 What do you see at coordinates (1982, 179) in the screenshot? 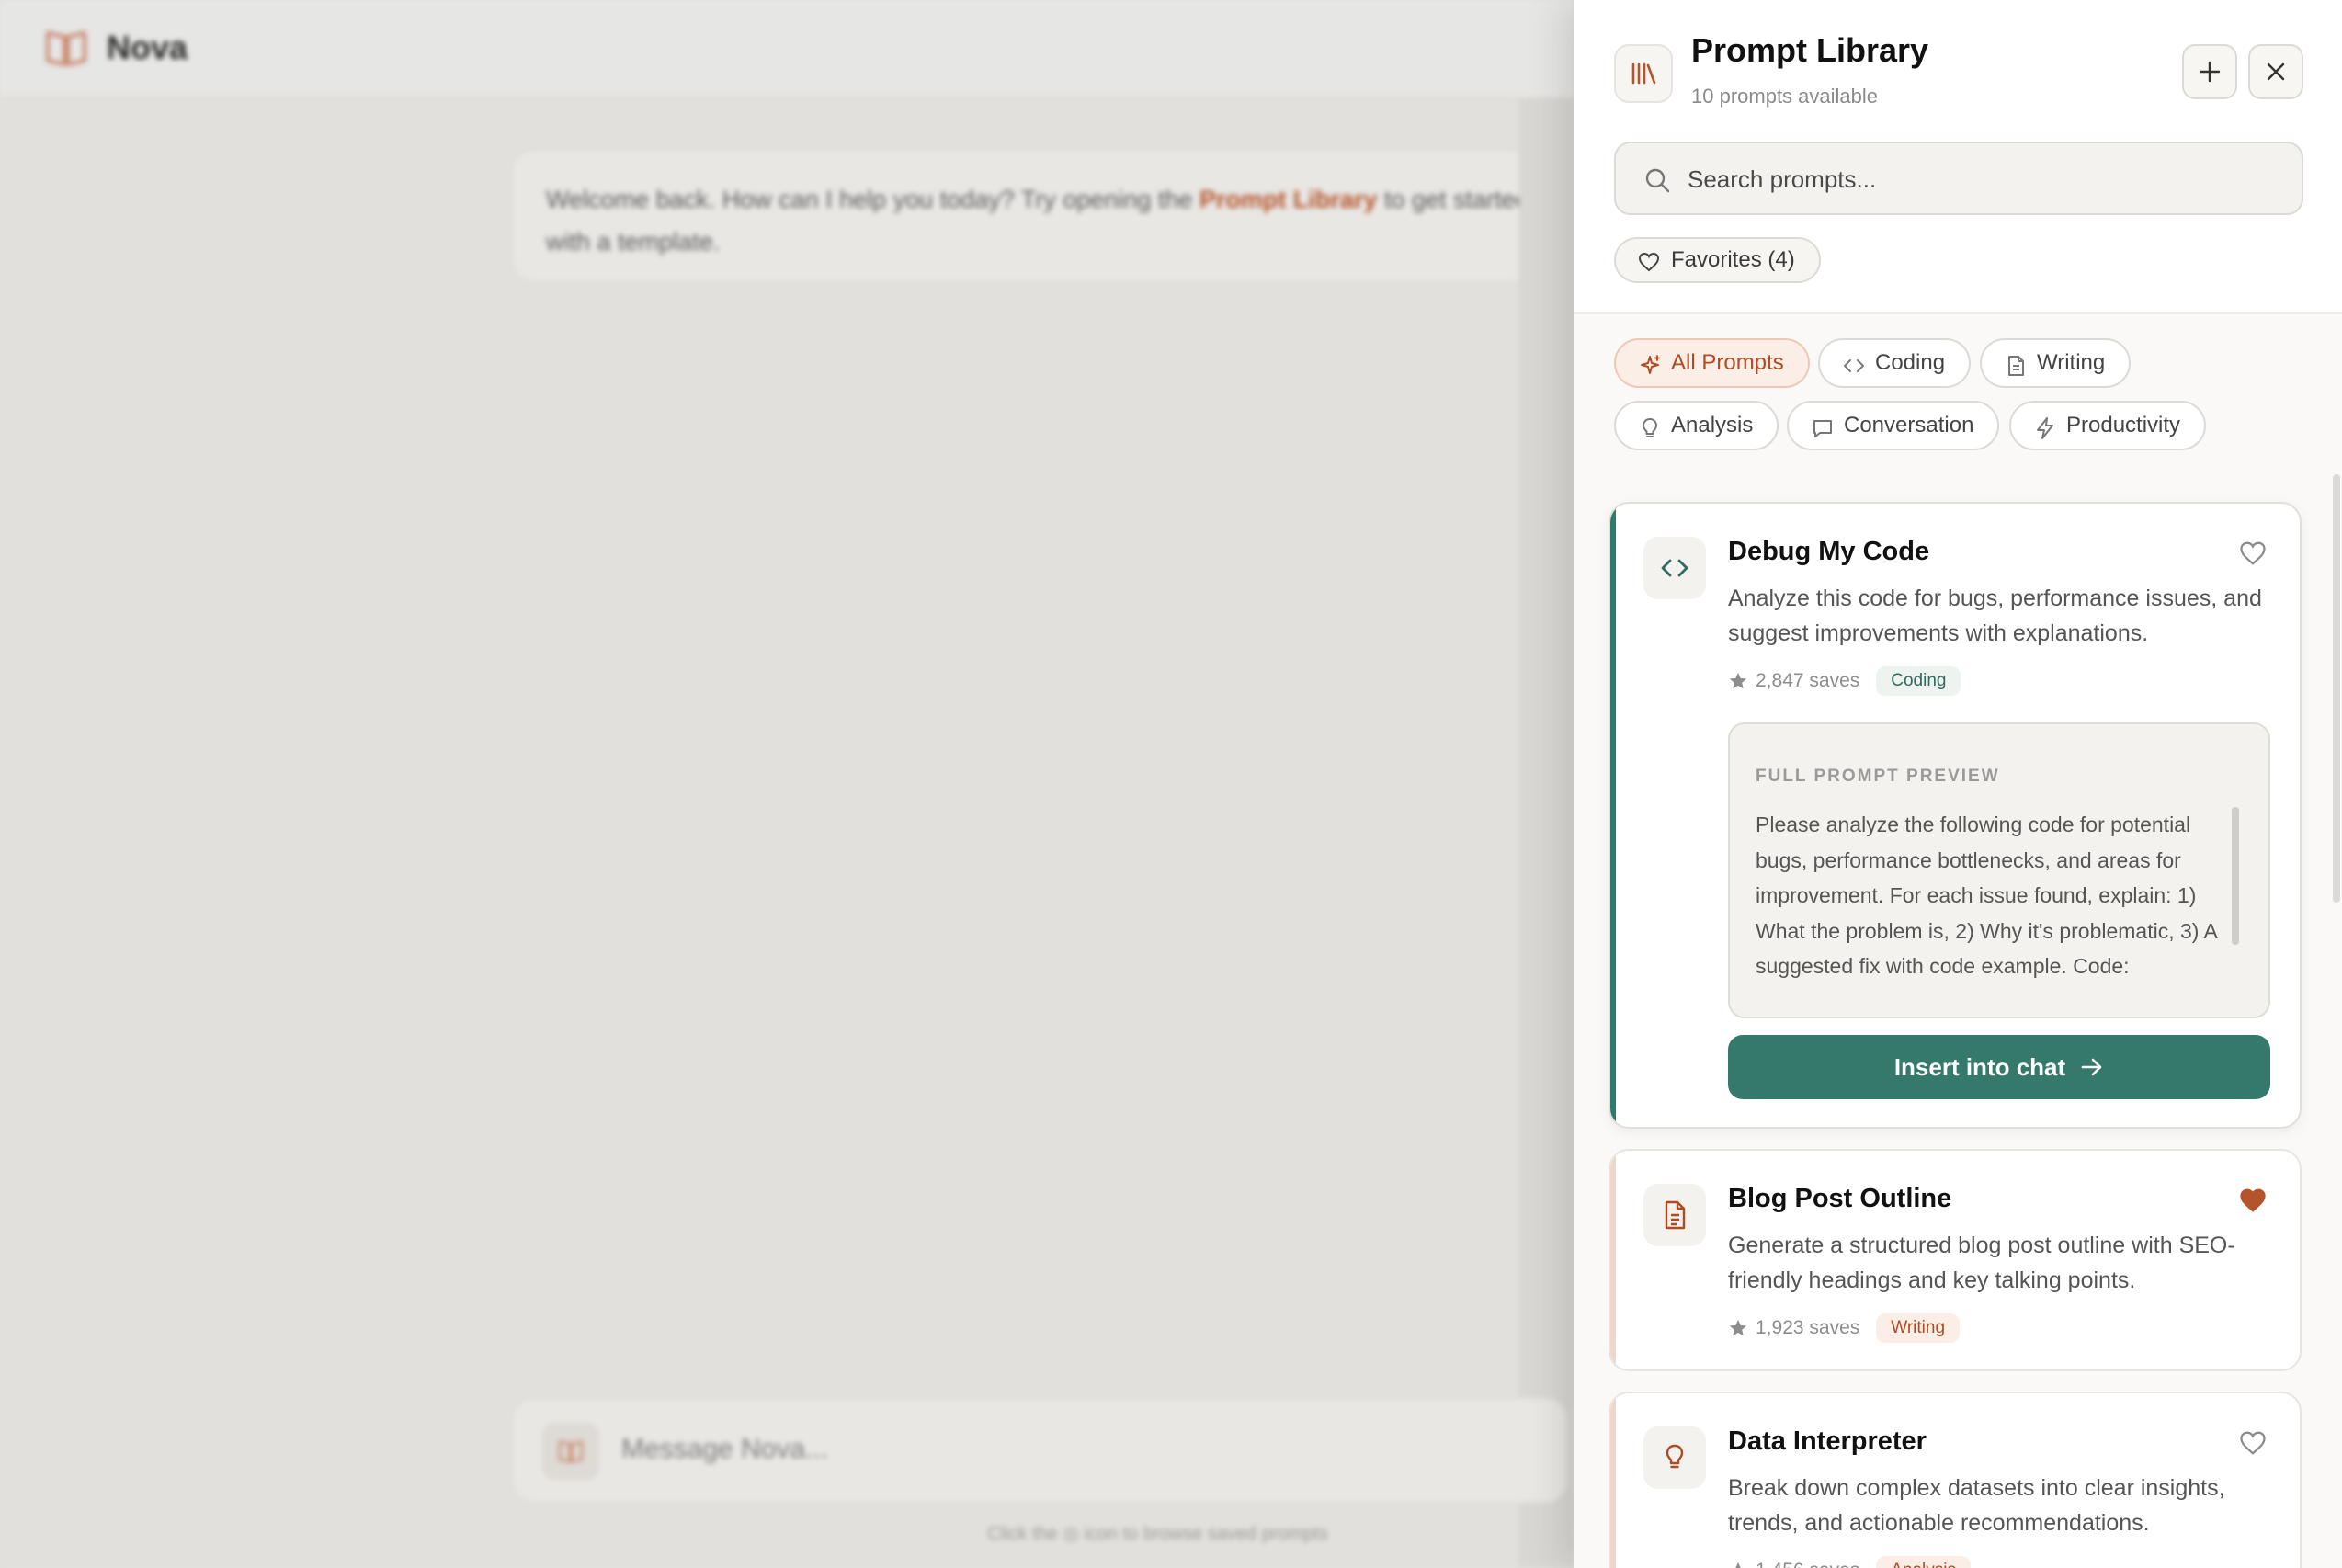
I see `search-input` at bounding box center [1982, 179].